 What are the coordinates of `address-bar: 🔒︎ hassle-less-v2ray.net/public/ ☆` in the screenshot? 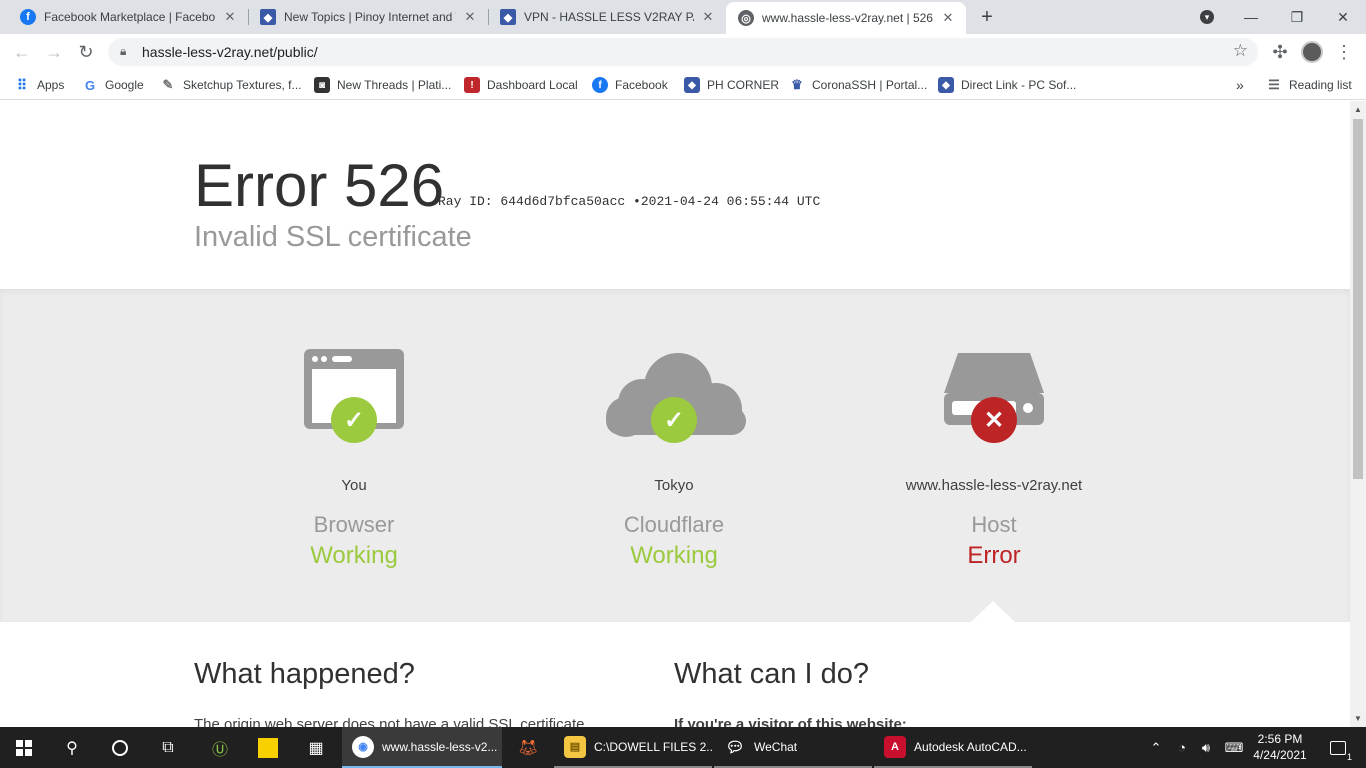 It's located at (683, 52).